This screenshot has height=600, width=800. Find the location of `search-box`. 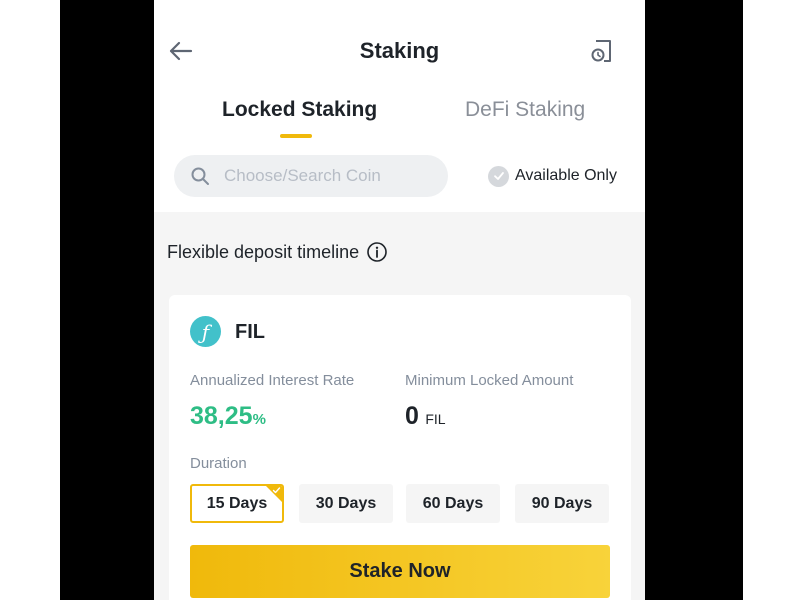

search-box is located at coordinates (311, 176).